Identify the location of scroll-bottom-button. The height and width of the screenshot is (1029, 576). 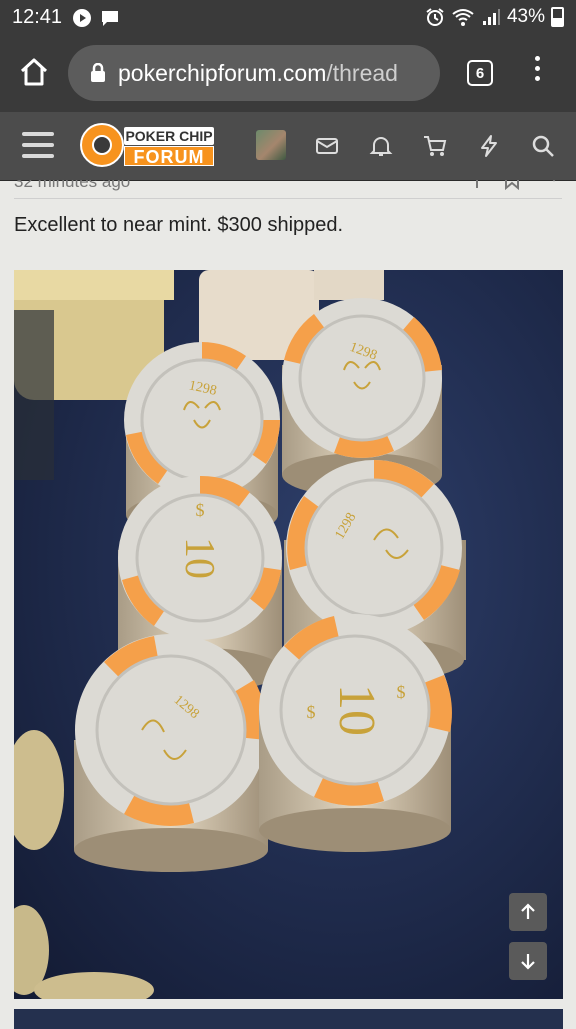
(528, 961).